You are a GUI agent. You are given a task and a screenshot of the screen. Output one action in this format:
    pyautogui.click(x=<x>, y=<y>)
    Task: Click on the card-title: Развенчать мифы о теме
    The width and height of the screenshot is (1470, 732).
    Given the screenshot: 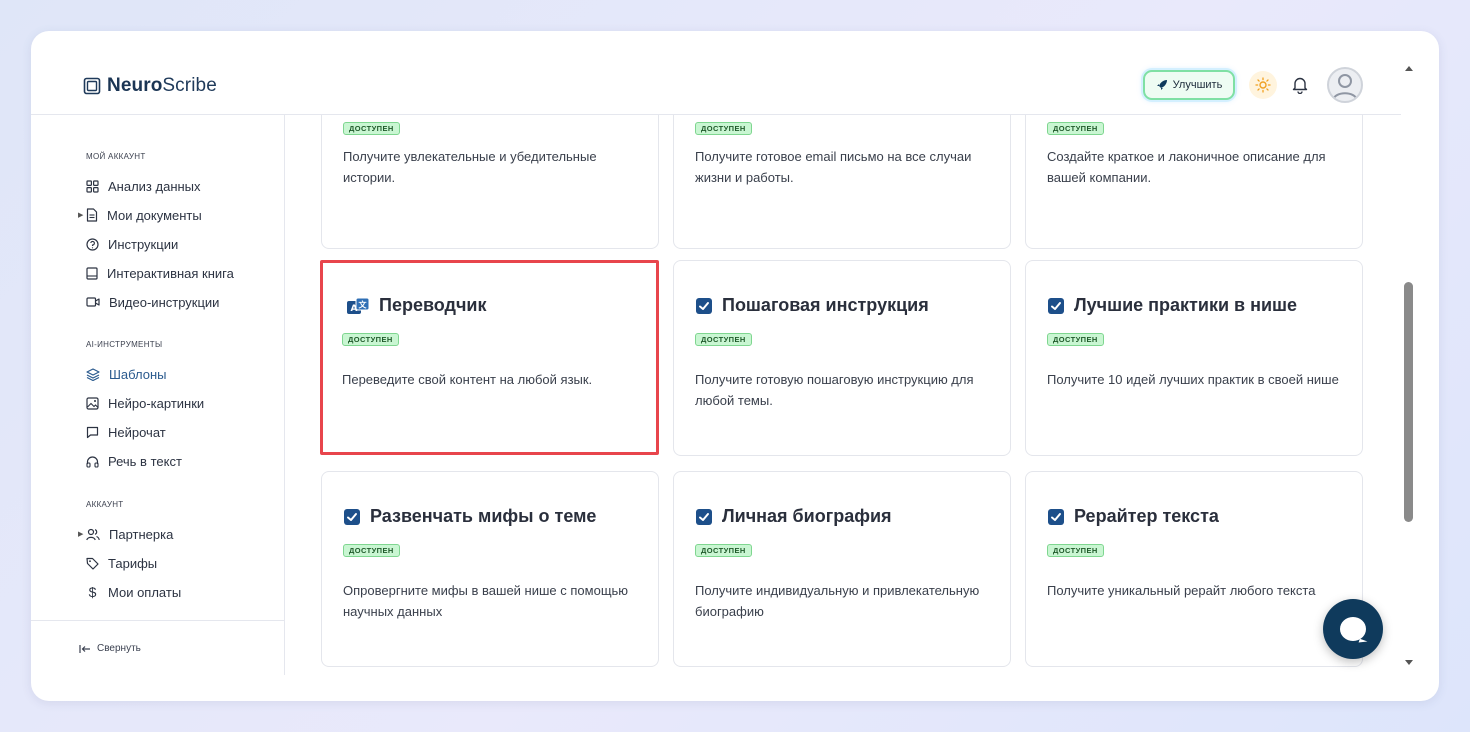 What is the action you would take?
    pyautogui.click(x=483, y=516)
    